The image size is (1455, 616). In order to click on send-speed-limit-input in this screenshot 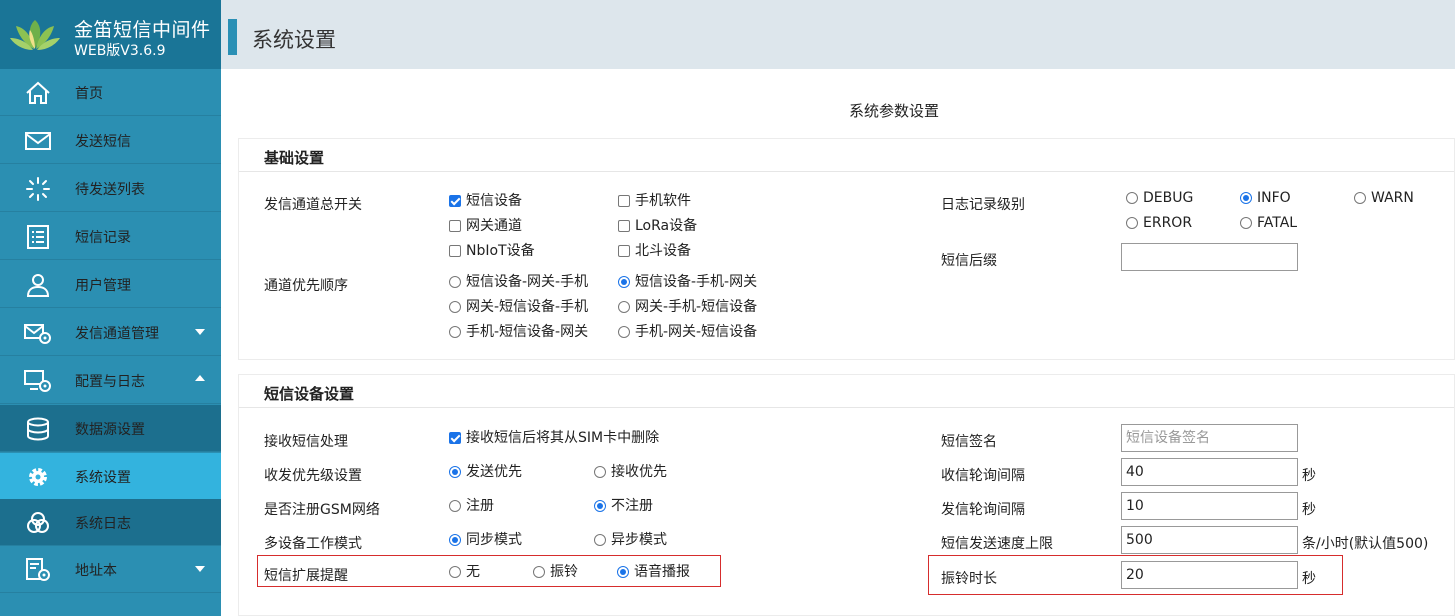, I will do `click(1209, 540)`.